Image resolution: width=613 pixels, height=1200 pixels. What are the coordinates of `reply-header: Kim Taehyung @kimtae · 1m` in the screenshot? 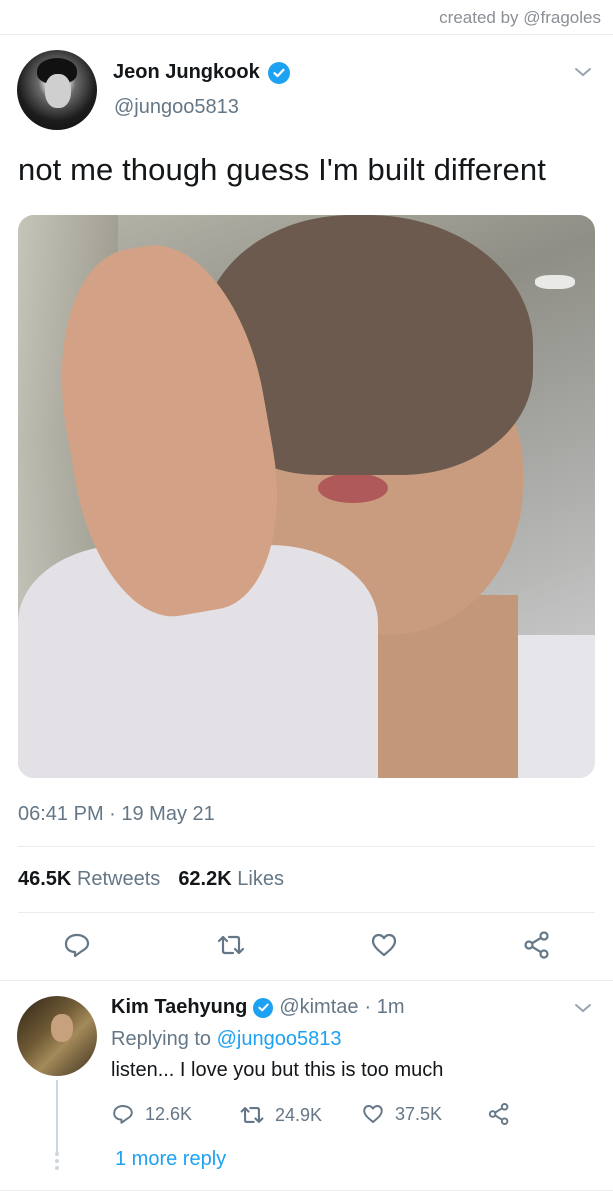 It's located at (258, 1007).